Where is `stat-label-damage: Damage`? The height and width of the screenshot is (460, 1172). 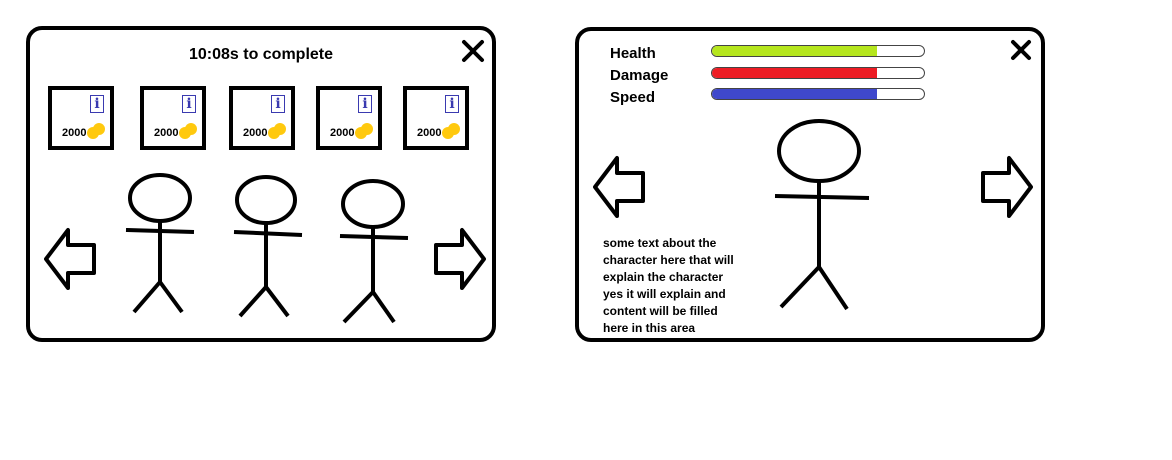 stat-label-damage: Damage is located at coordinates (639, 75).